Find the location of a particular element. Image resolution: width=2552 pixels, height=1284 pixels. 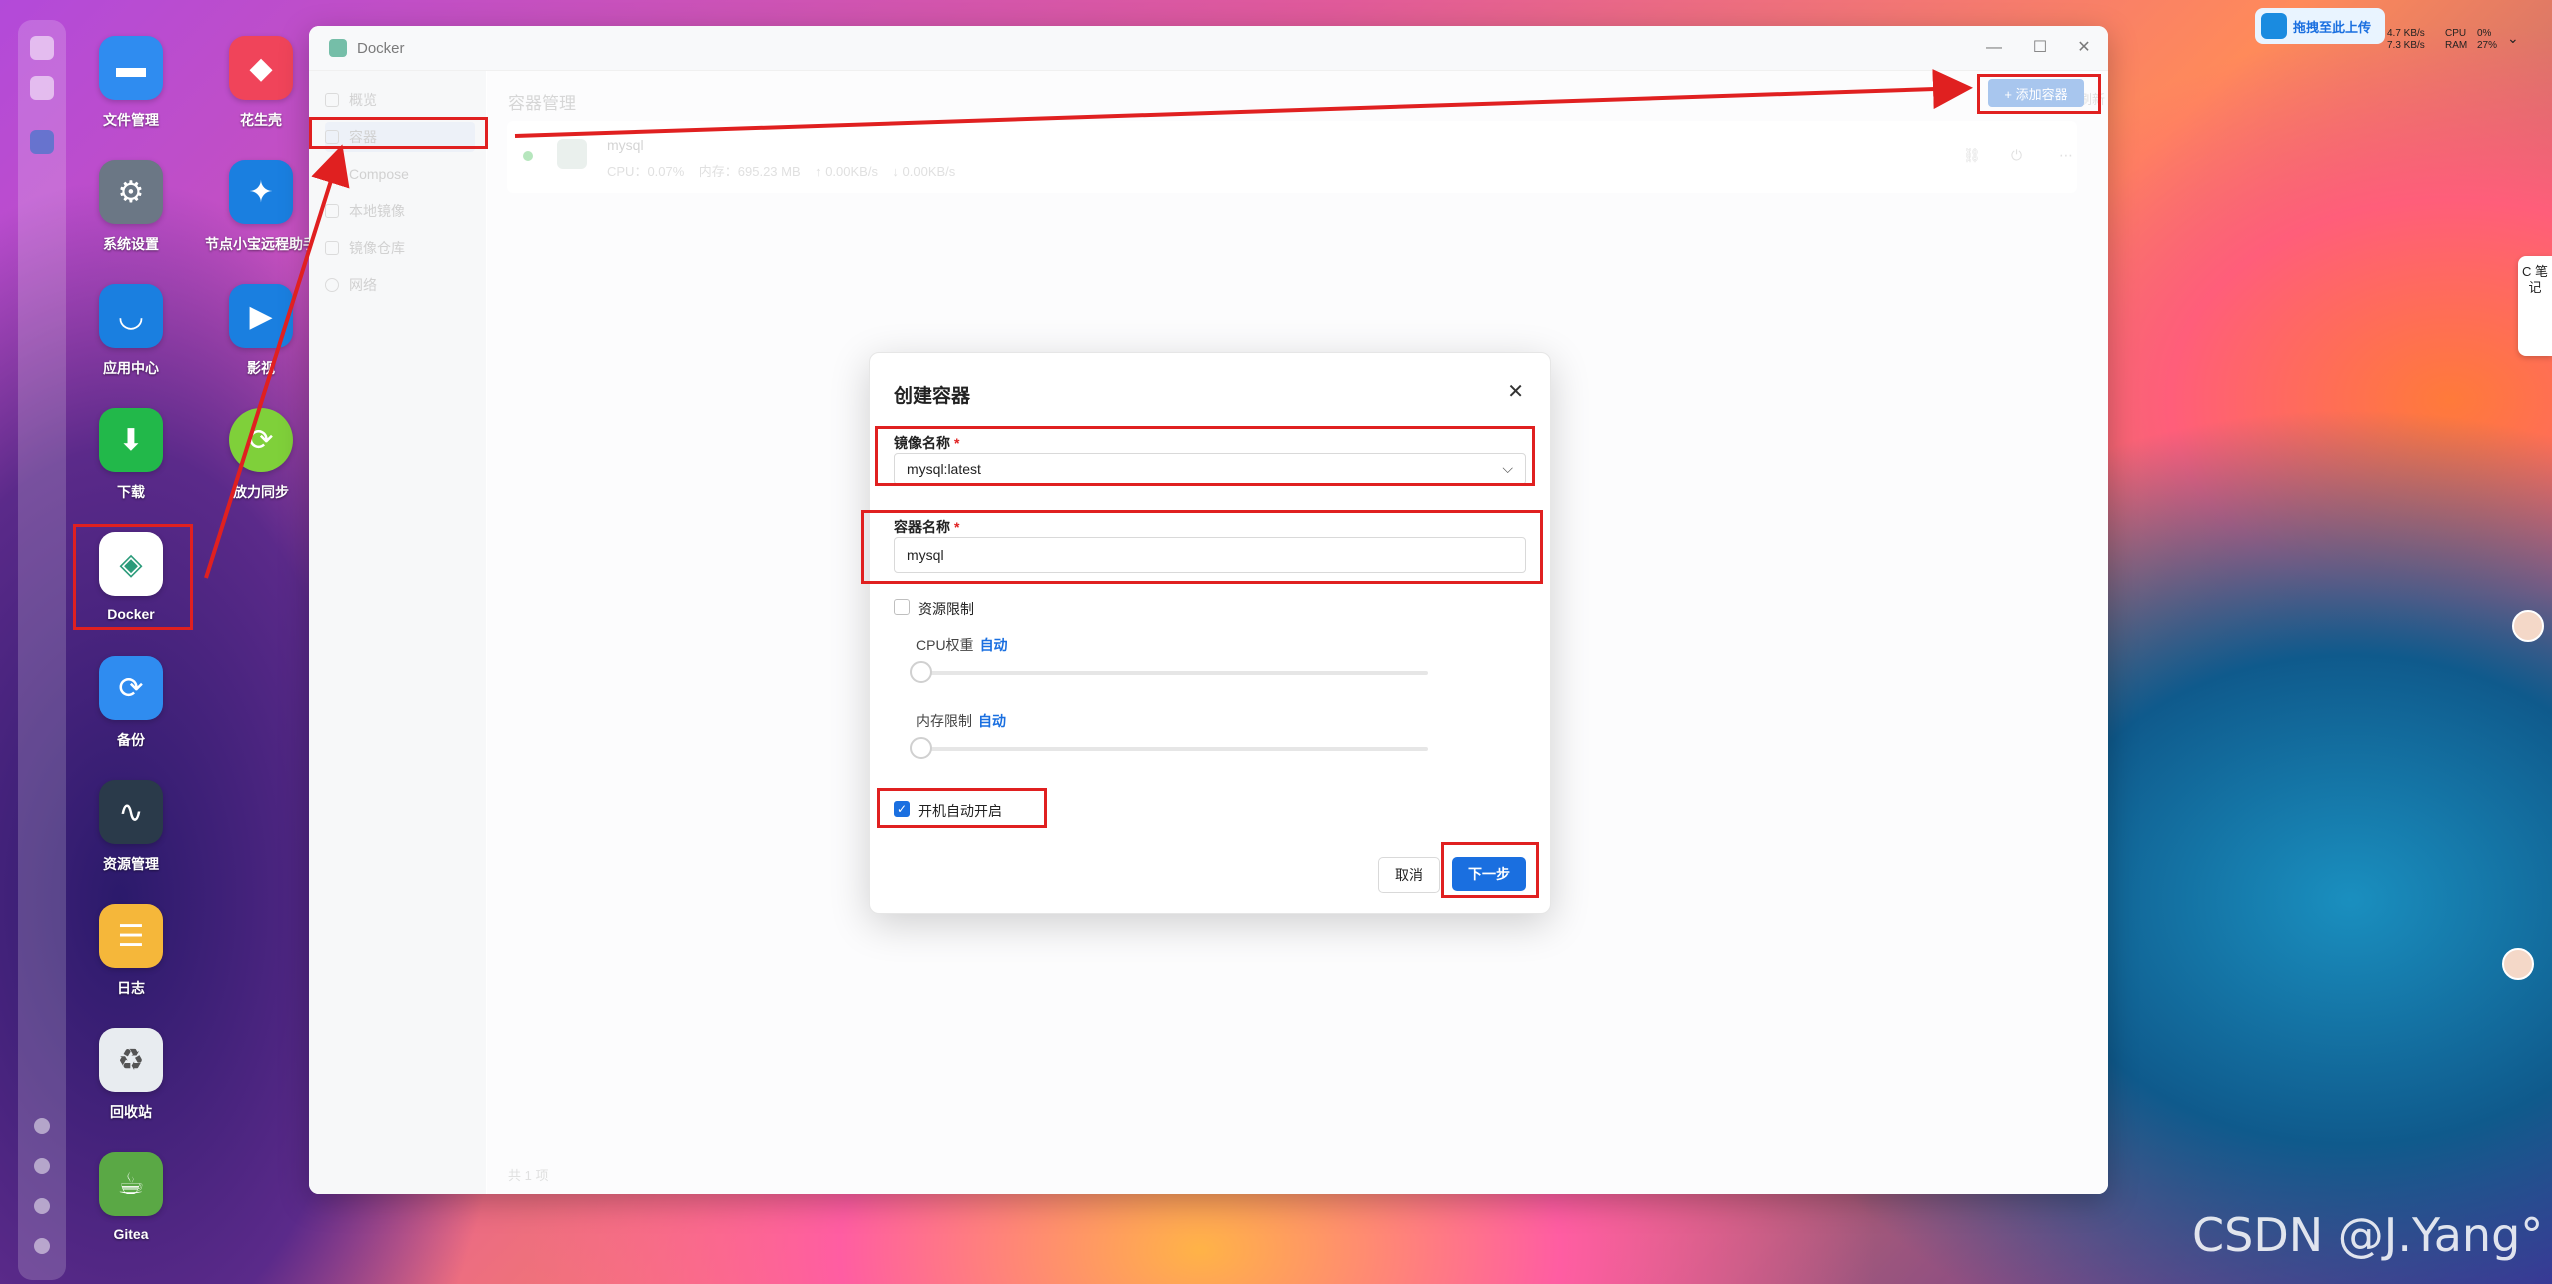

upload-dropzone: 拖拽至此上传 is located at coordinates (2320, 26).